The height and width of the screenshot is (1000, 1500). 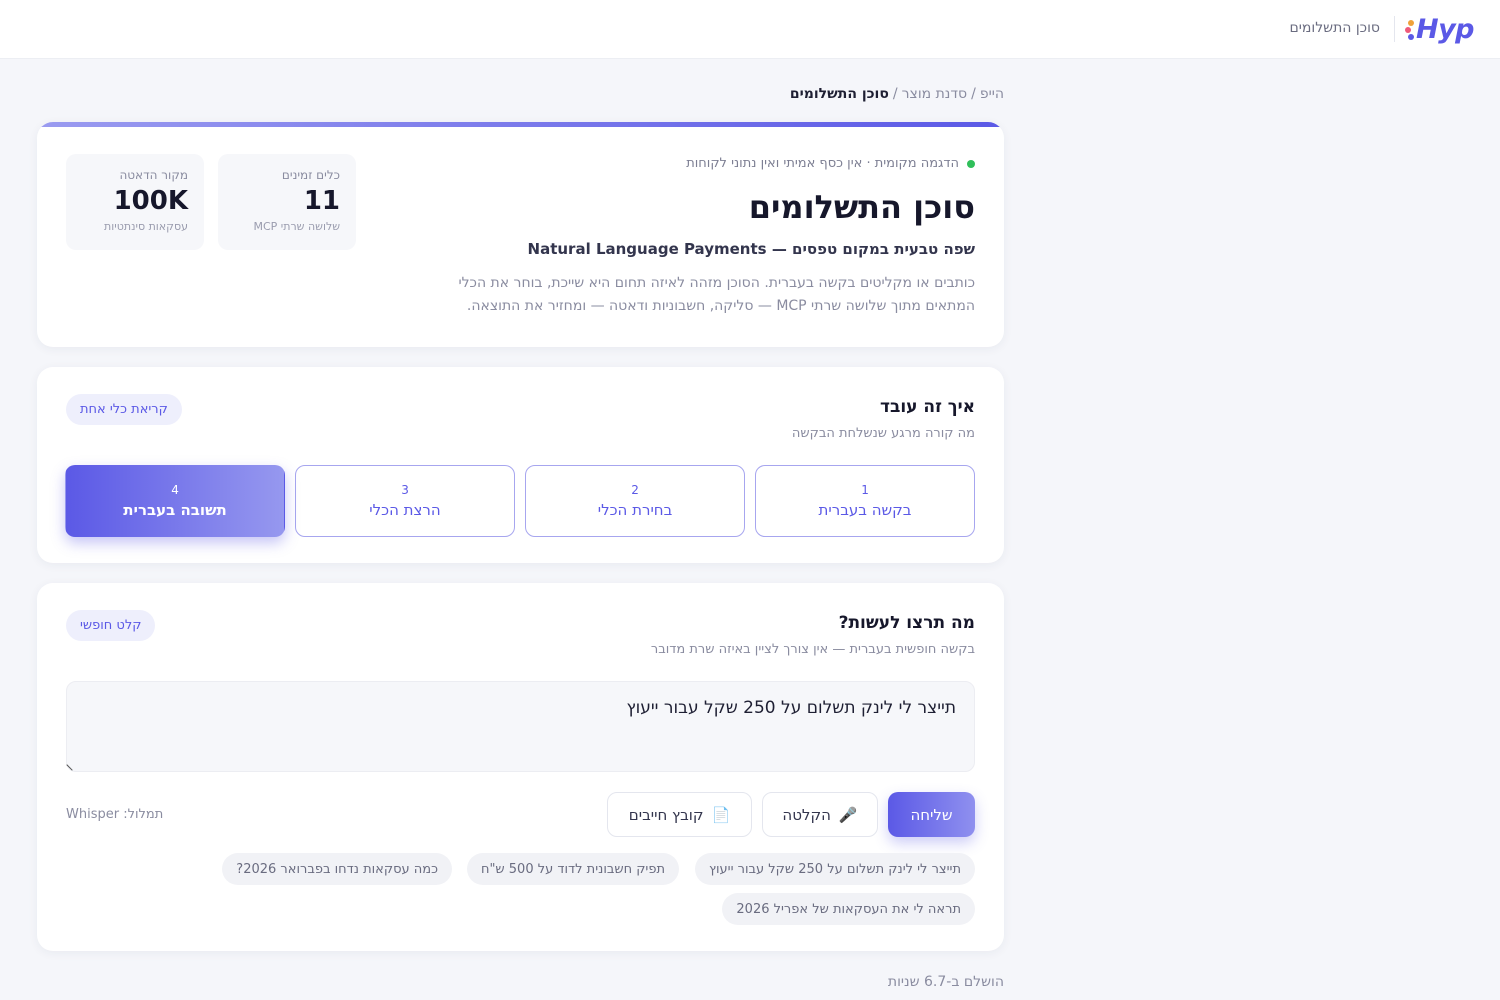 What do you see at coordinates (935, 94) in the screenshot?
I see `breadcrumb-item-workshop: סדנת מוצר` at bounding box center [935, 94].